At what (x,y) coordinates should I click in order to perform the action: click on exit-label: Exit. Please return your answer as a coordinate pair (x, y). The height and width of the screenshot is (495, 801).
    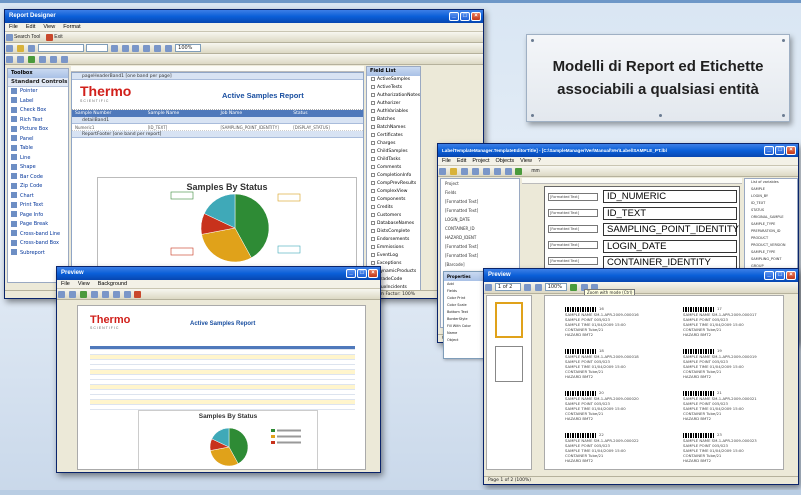
    Looking at the image, I should click on (58, 37).